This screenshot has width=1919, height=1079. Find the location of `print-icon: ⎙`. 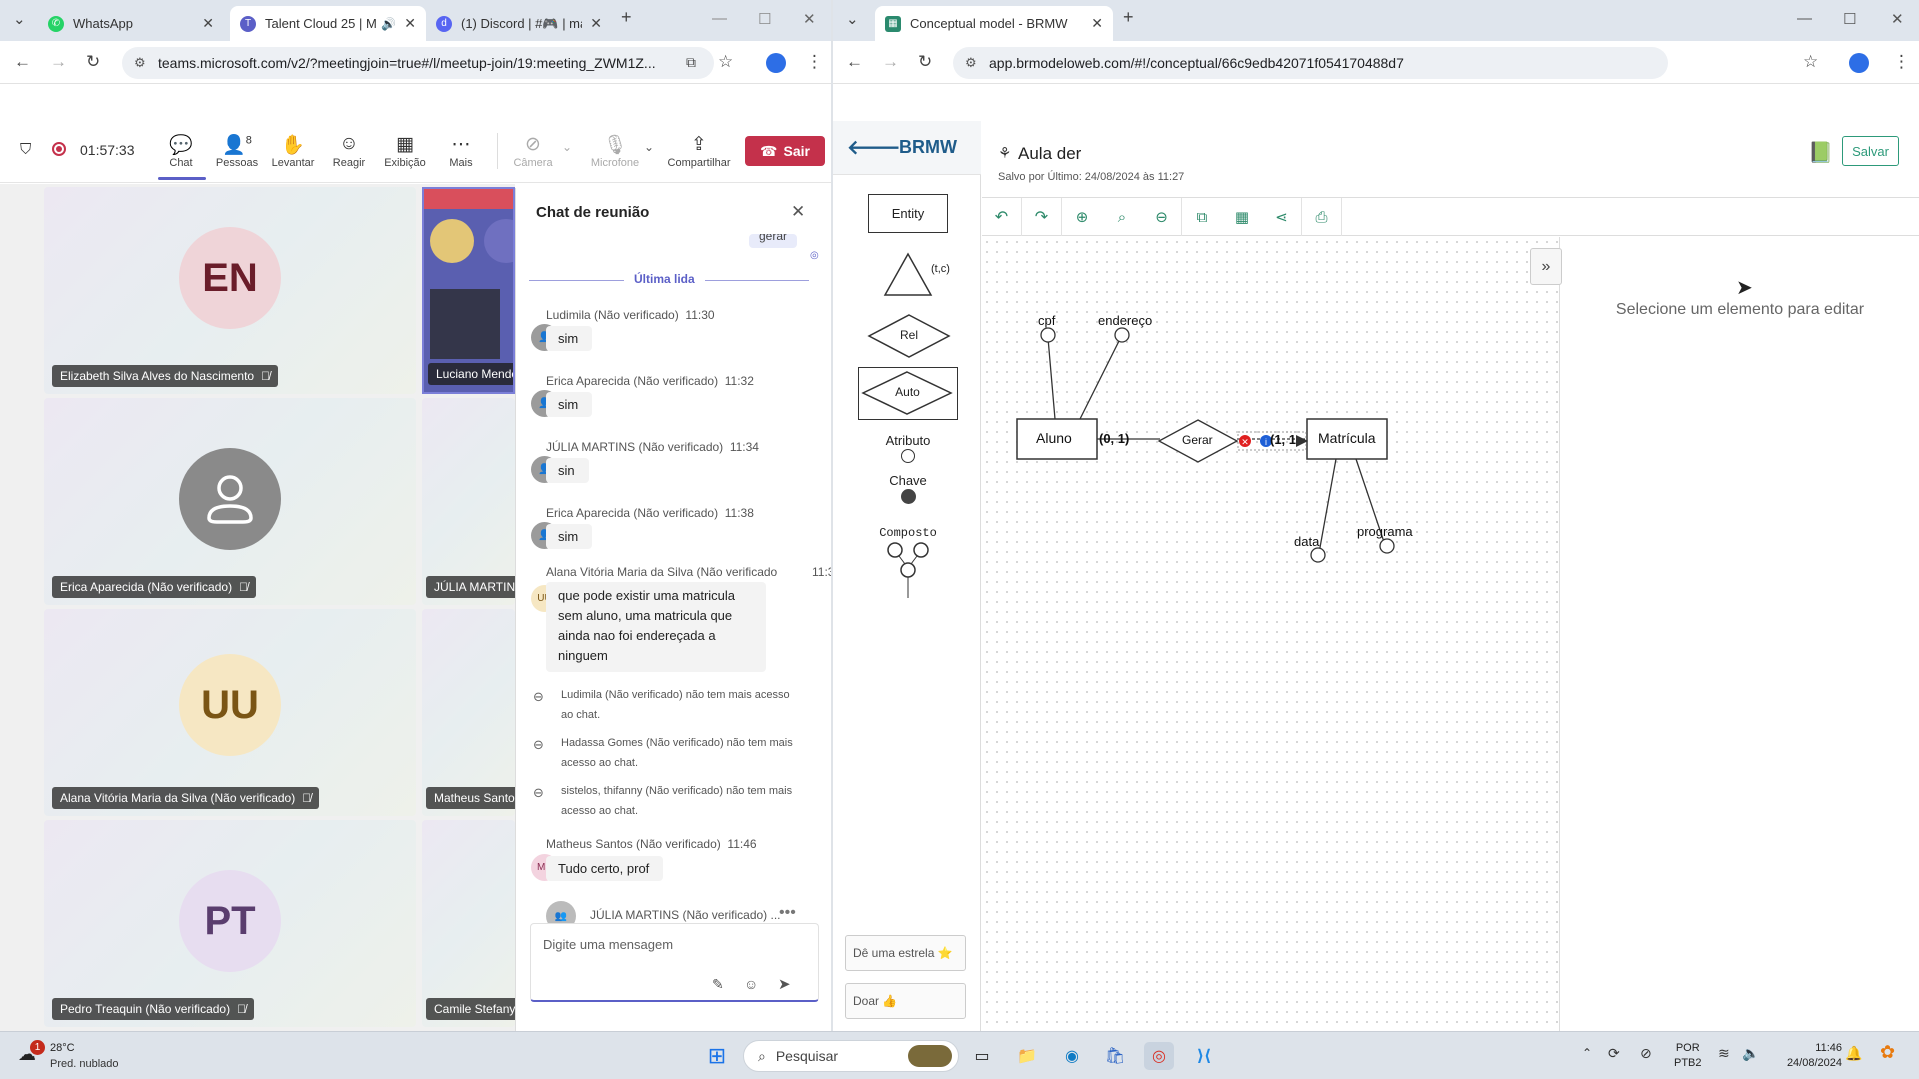

print-icon: ⎙ is located at coordinates (1322, 217).